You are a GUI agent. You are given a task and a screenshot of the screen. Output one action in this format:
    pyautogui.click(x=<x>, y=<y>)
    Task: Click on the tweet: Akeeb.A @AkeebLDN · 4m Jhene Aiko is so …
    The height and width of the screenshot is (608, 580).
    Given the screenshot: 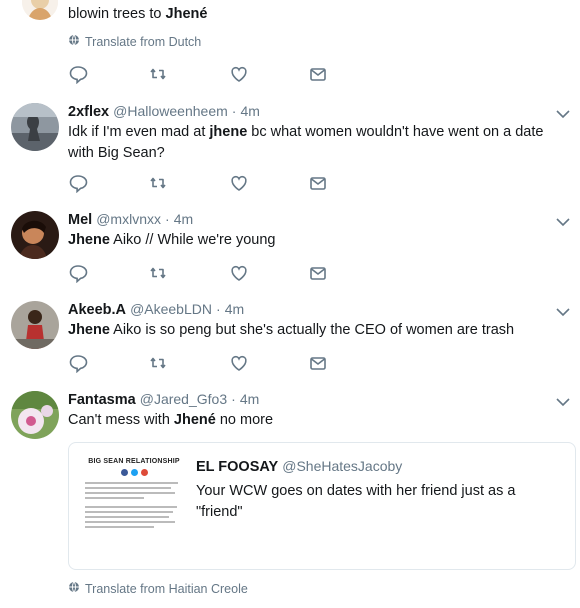 What is the action you would take?
    pyautogui.click(x=290, y=336)
    